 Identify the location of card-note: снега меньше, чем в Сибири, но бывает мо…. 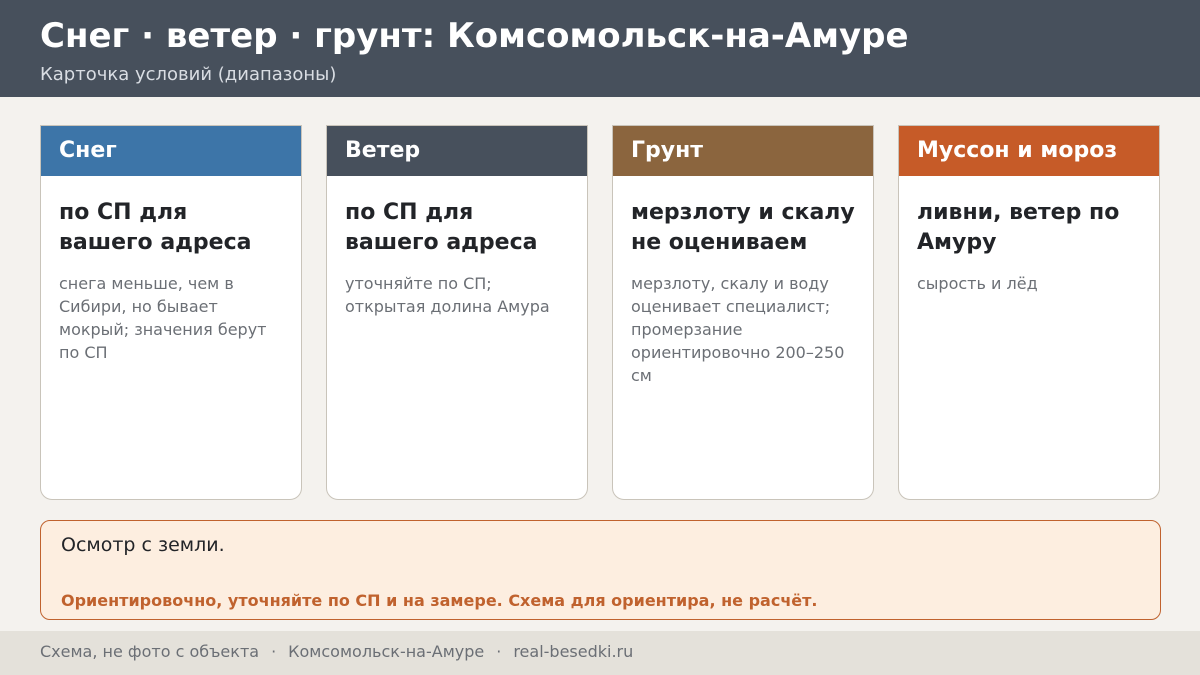
(163, 318).